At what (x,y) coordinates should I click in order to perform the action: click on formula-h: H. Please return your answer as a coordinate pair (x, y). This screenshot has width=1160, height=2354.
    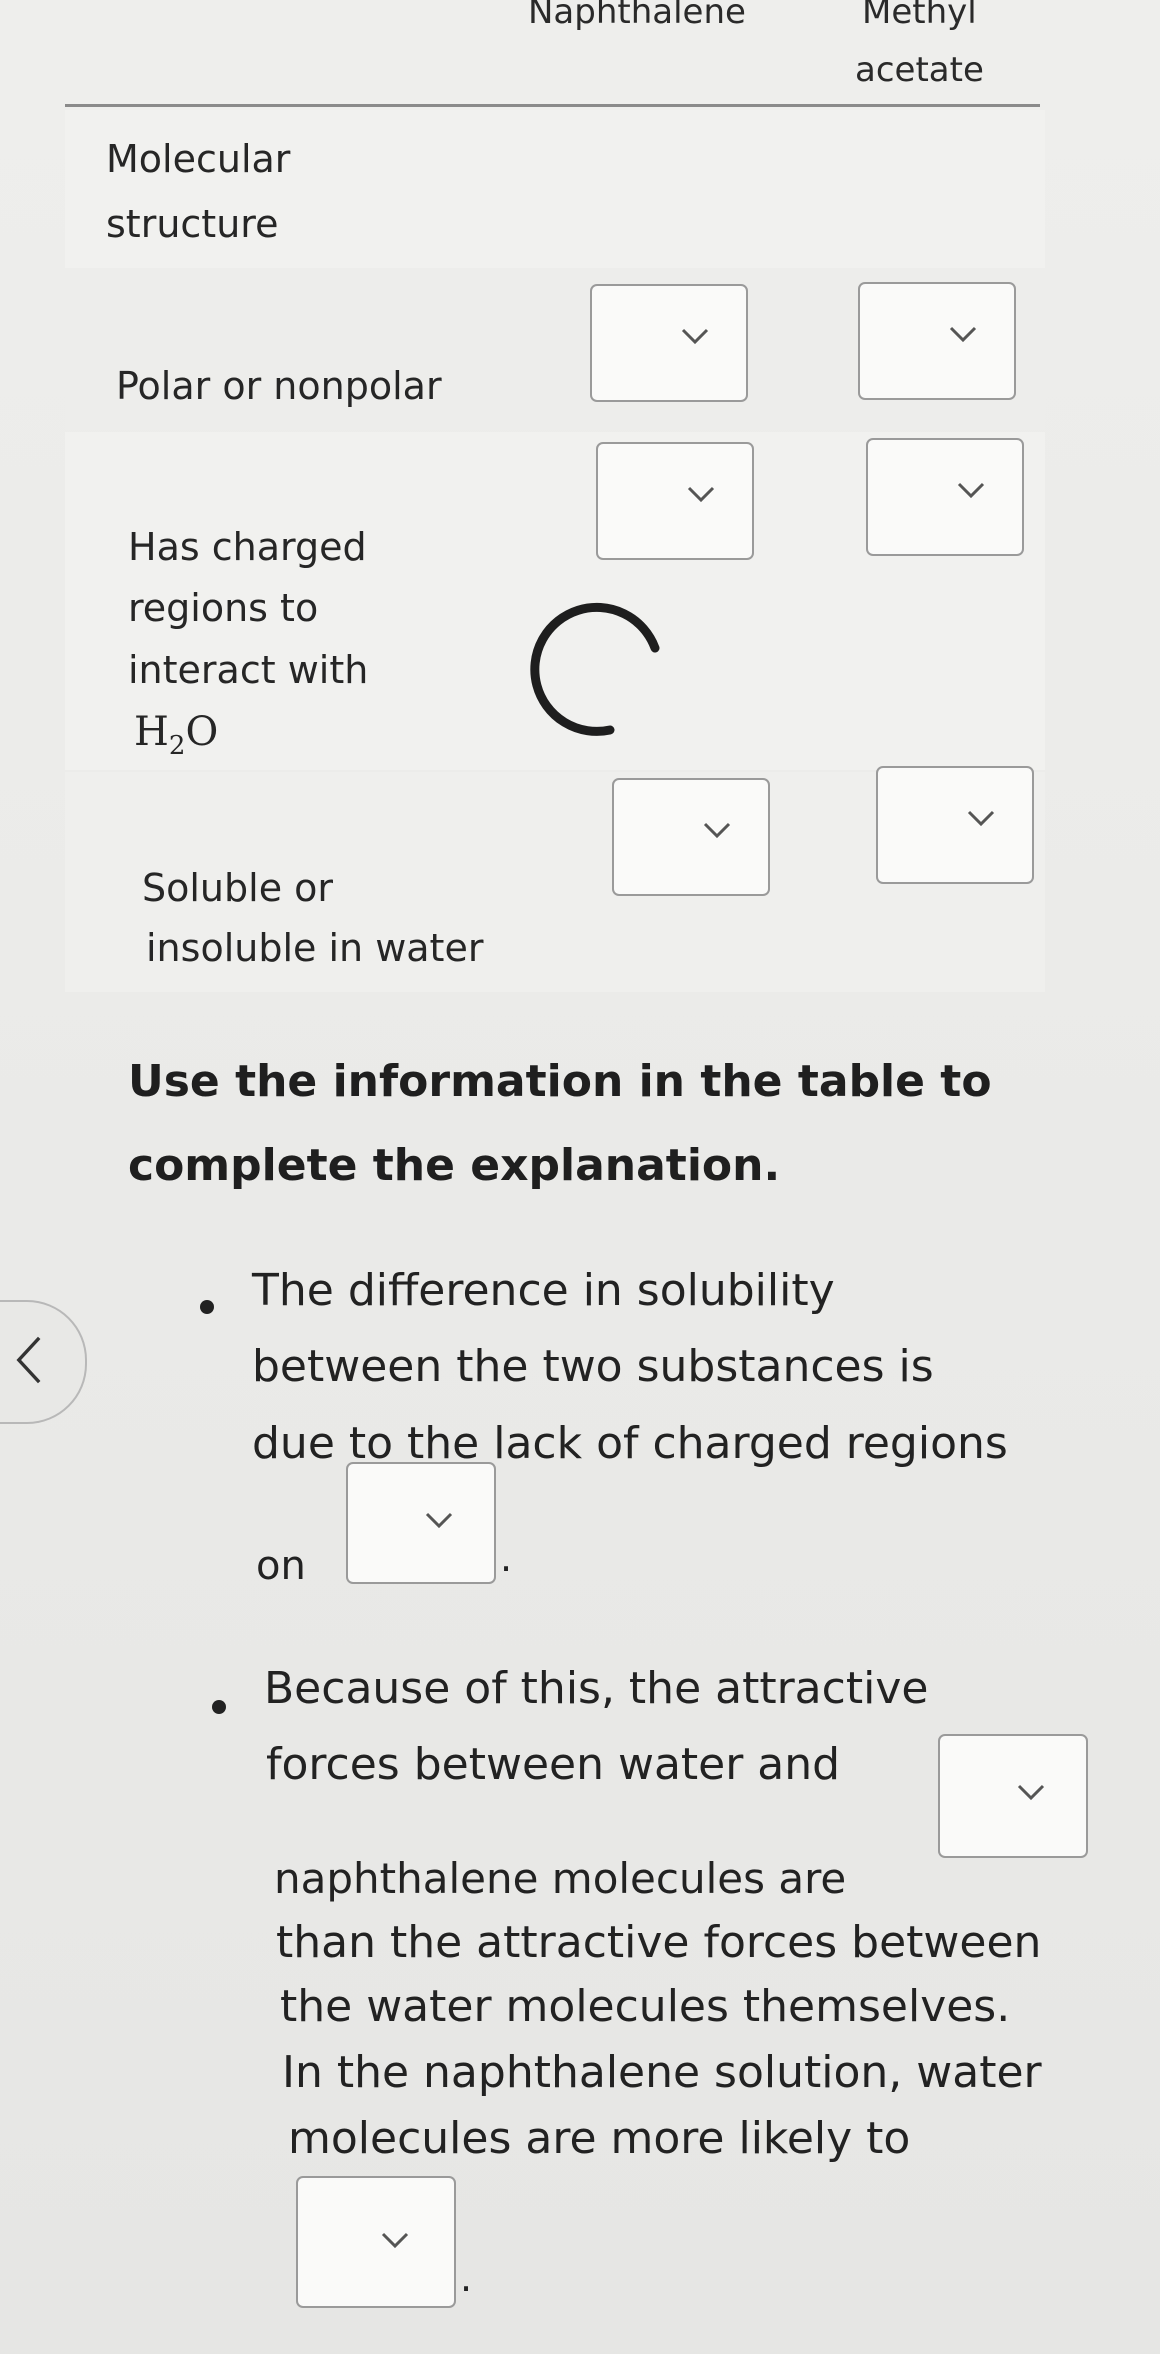
    Looking at the image, I should click on (151, 732).